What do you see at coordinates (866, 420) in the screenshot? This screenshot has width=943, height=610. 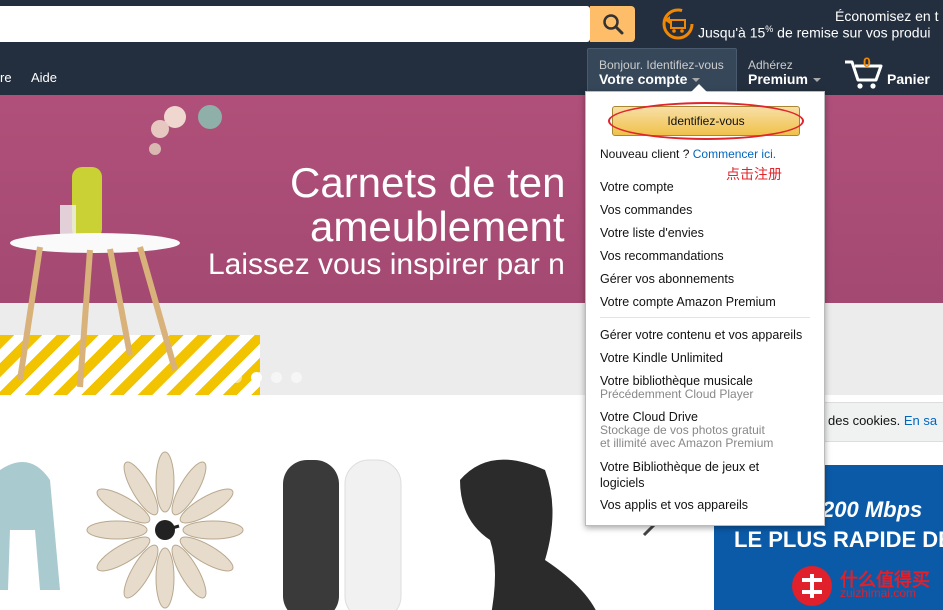 I see `cookie-text: des cookies.` at bounding box center [866, 420].